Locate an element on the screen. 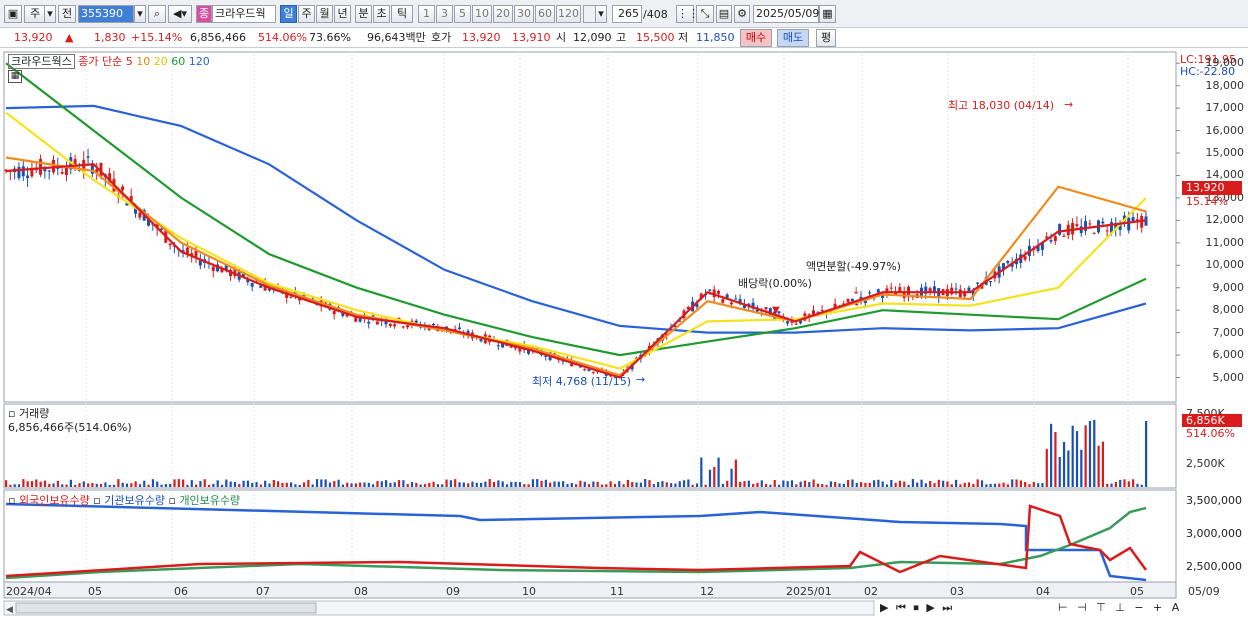 This screenshot has width=1248, height=621. interval-120: 120 is located at coordinates (568, 14).